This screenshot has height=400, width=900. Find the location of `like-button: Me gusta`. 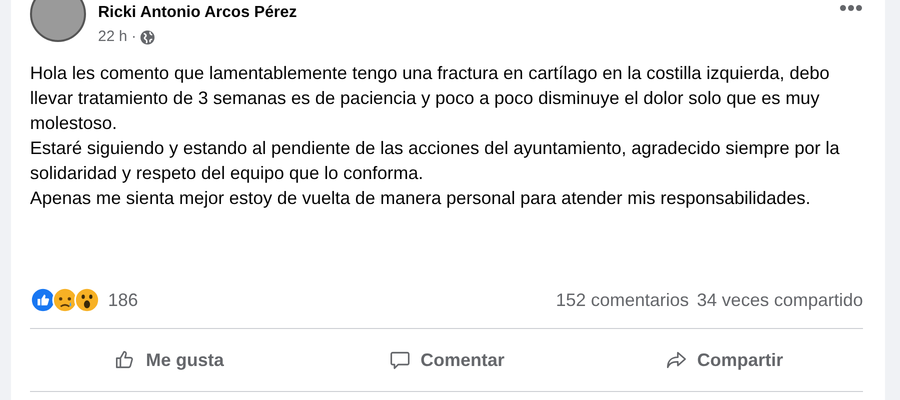

like-button: Me gusta is located at coordinates (169, 360).